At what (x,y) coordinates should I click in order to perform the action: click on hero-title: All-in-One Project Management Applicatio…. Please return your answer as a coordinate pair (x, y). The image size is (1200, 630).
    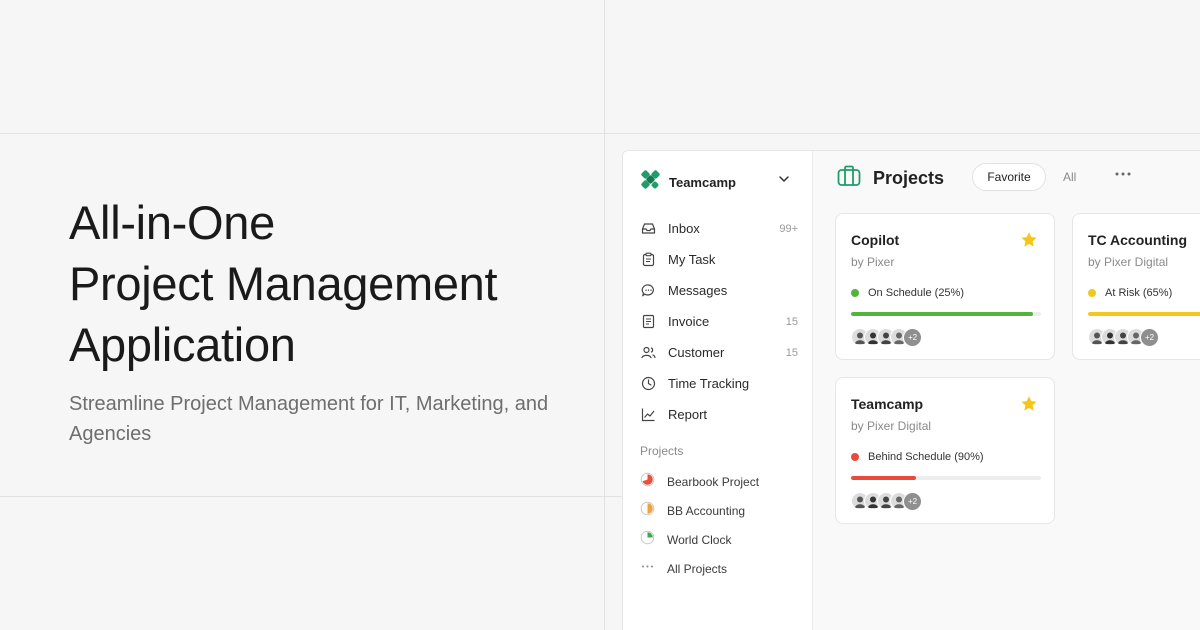
    Looking at the image, I should click on (329, 283).